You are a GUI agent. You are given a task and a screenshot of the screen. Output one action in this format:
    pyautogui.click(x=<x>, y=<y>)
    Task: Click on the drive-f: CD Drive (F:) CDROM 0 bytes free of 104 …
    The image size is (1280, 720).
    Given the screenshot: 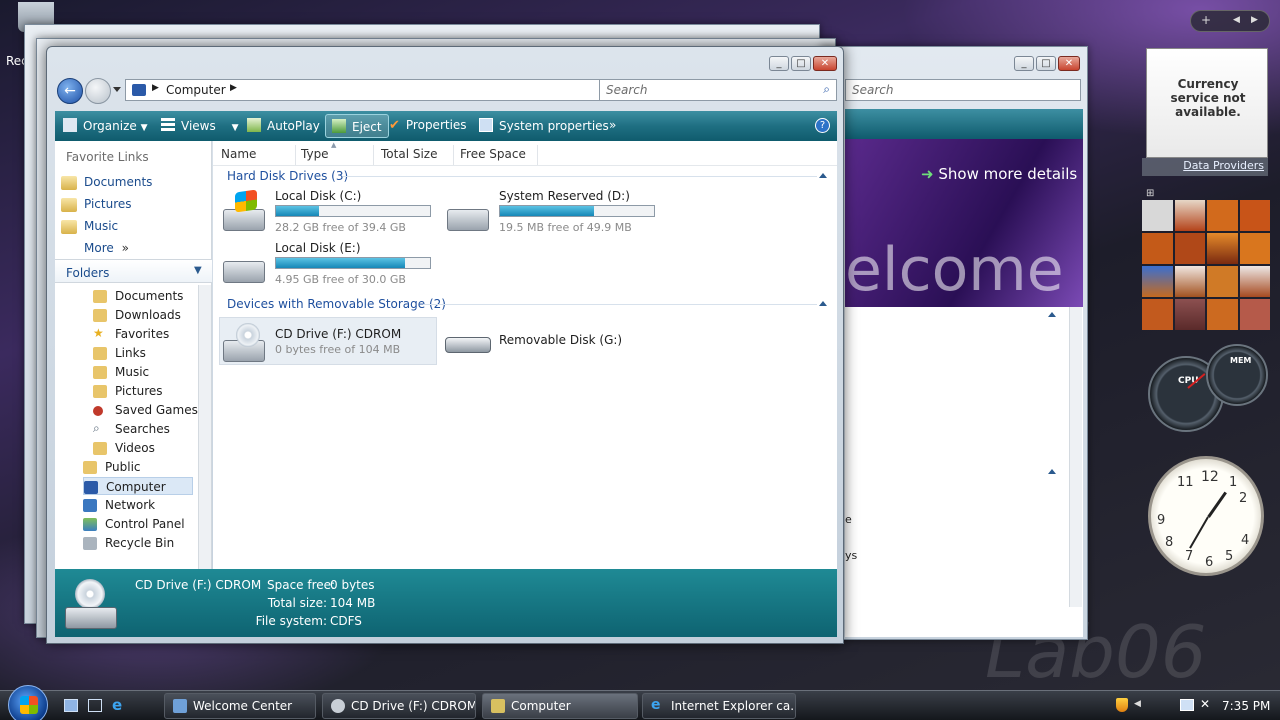 What is the action you would take?
    pyautogui.click(x=328, y=341)
    